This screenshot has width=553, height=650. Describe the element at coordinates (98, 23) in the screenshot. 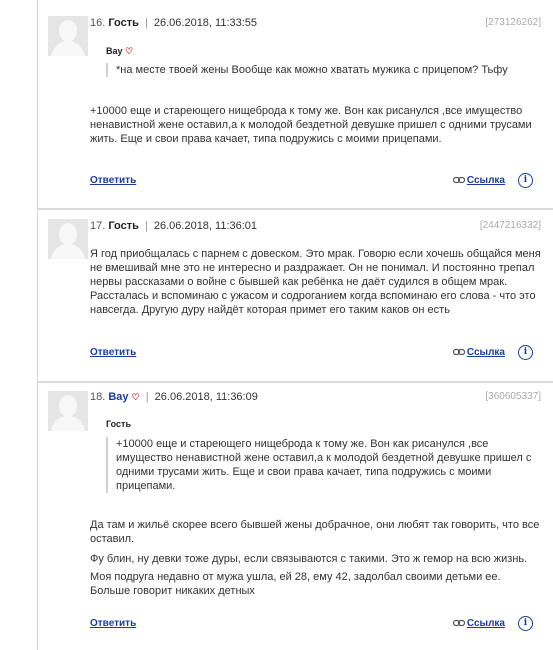

I see `comment-number: 16.` at that location.